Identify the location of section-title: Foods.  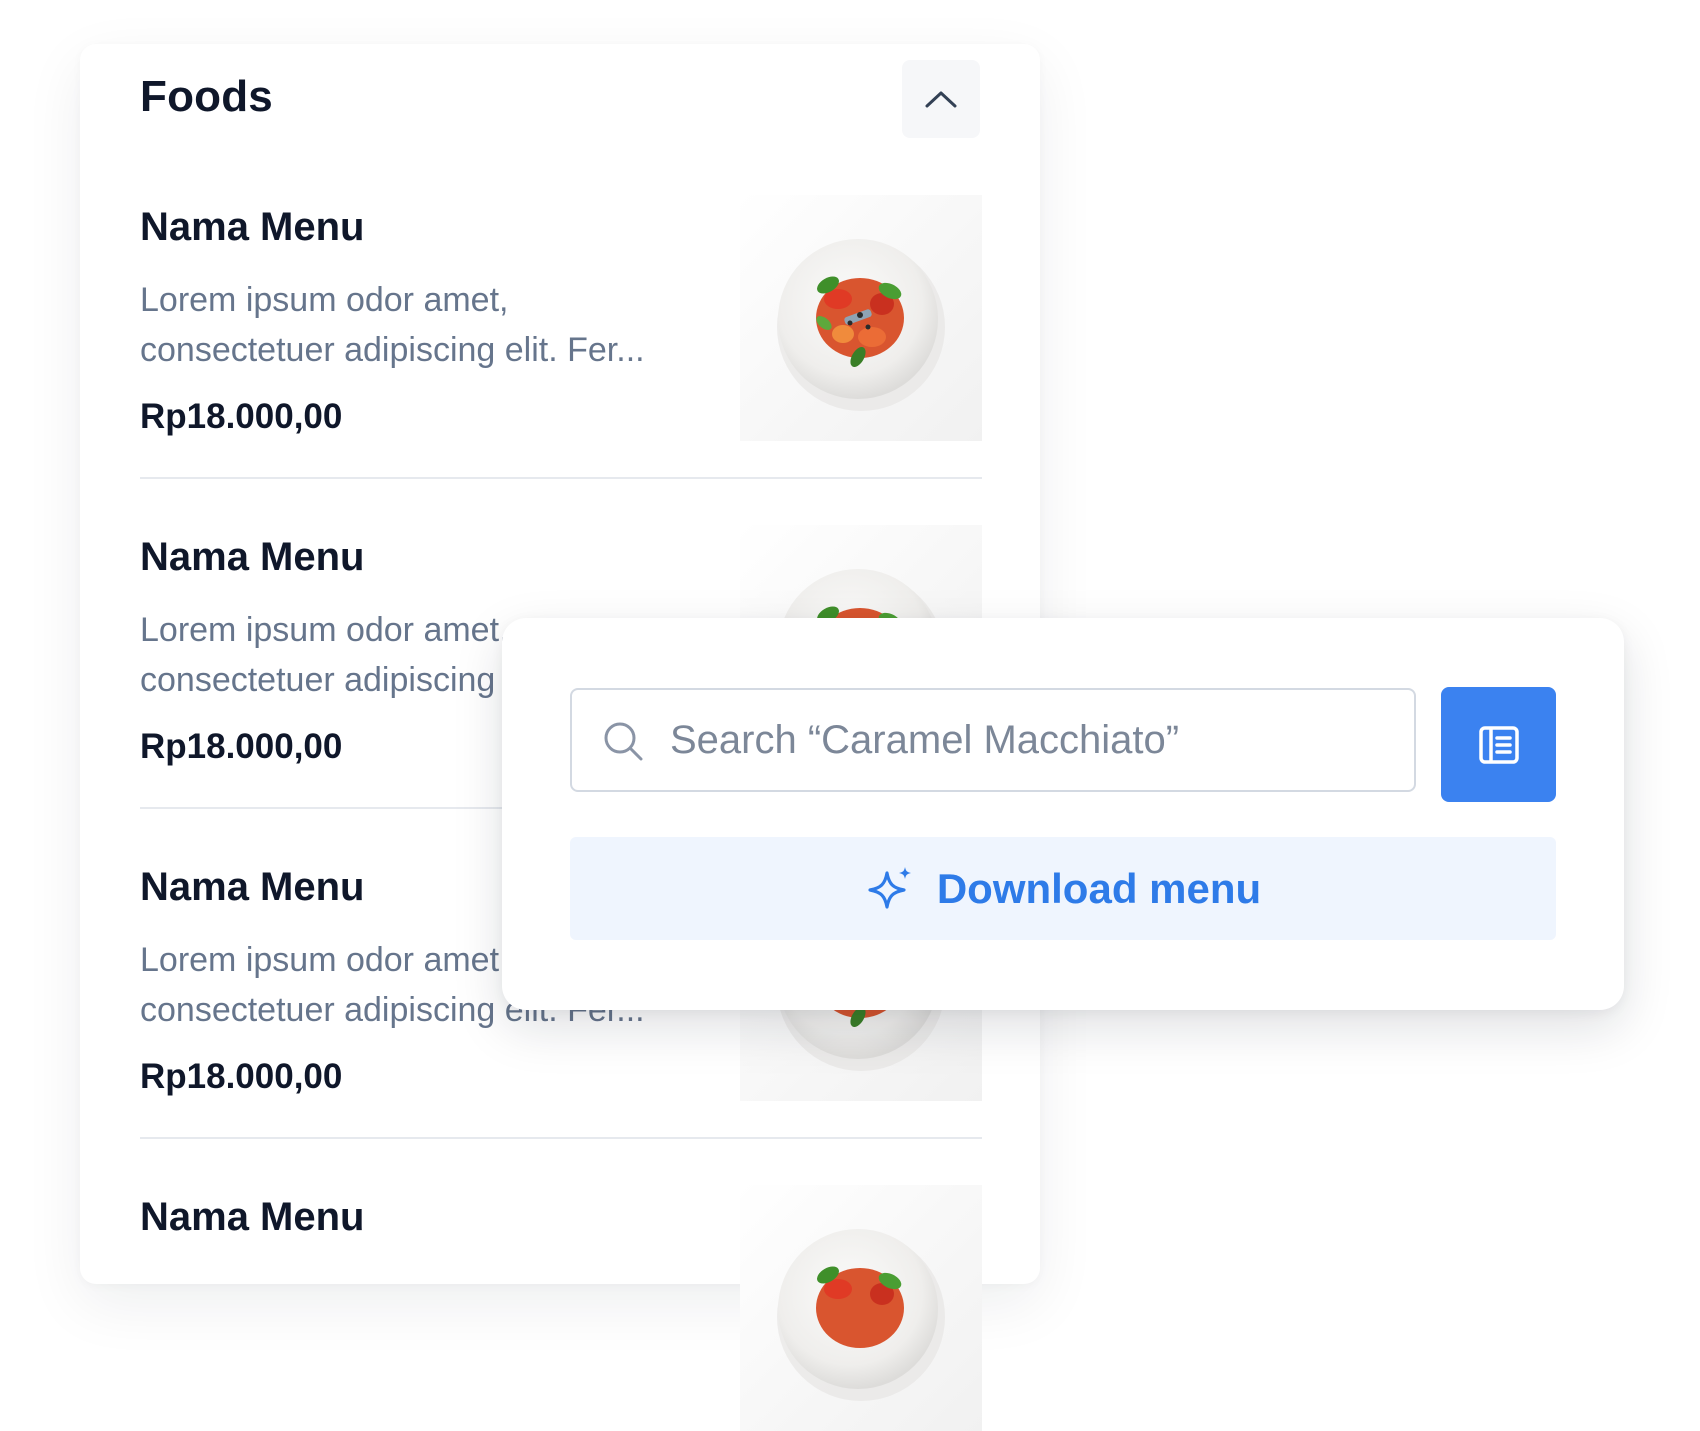
(206, 96).